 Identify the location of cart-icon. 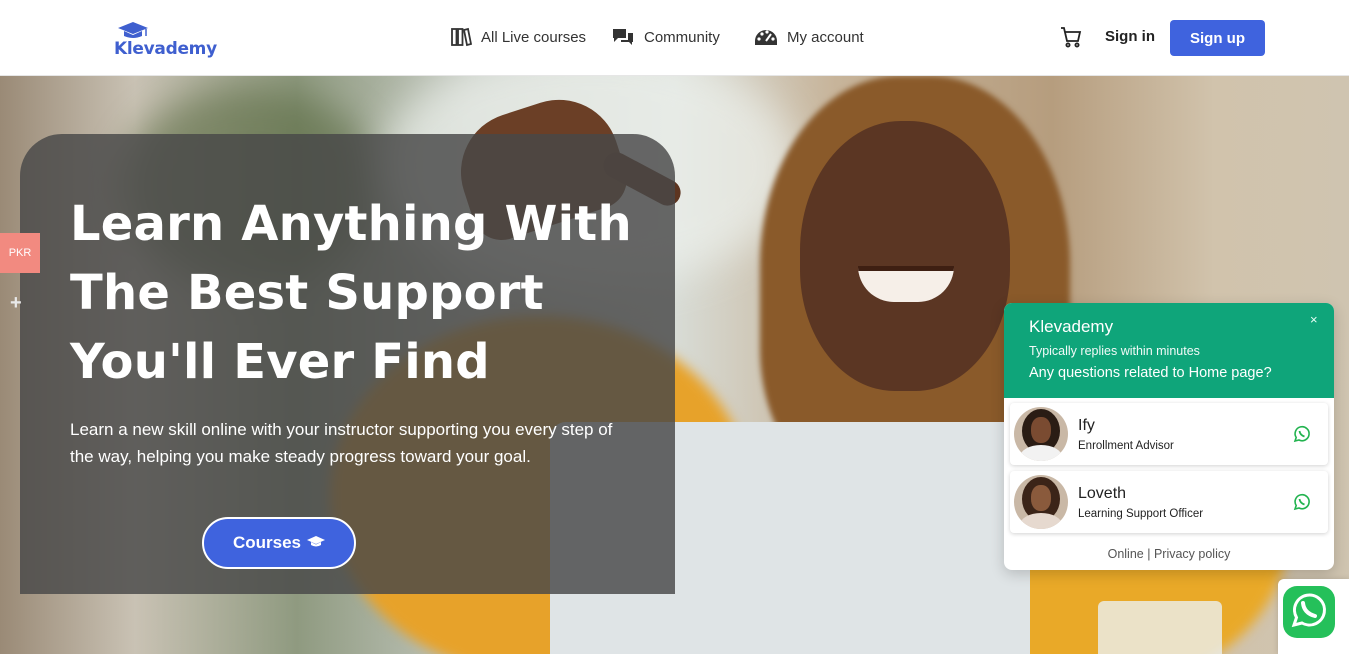
(1071, 39).